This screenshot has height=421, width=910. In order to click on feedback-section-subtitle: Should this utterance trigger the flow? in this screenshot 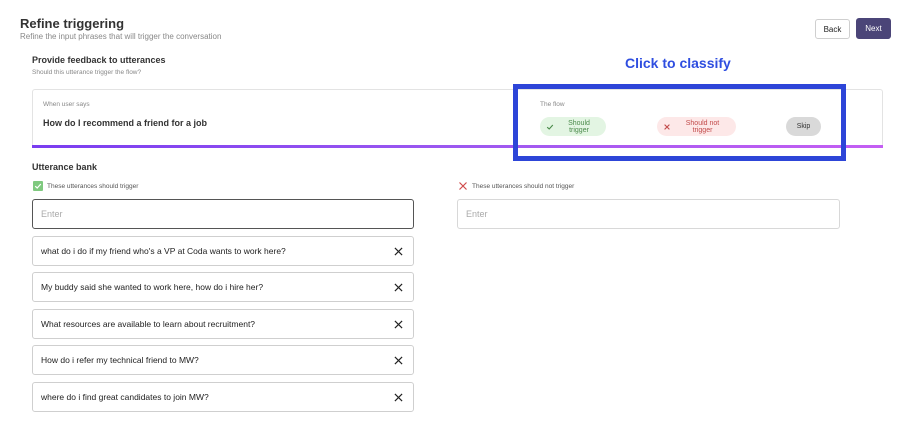, I will do `click(87, 72)`.